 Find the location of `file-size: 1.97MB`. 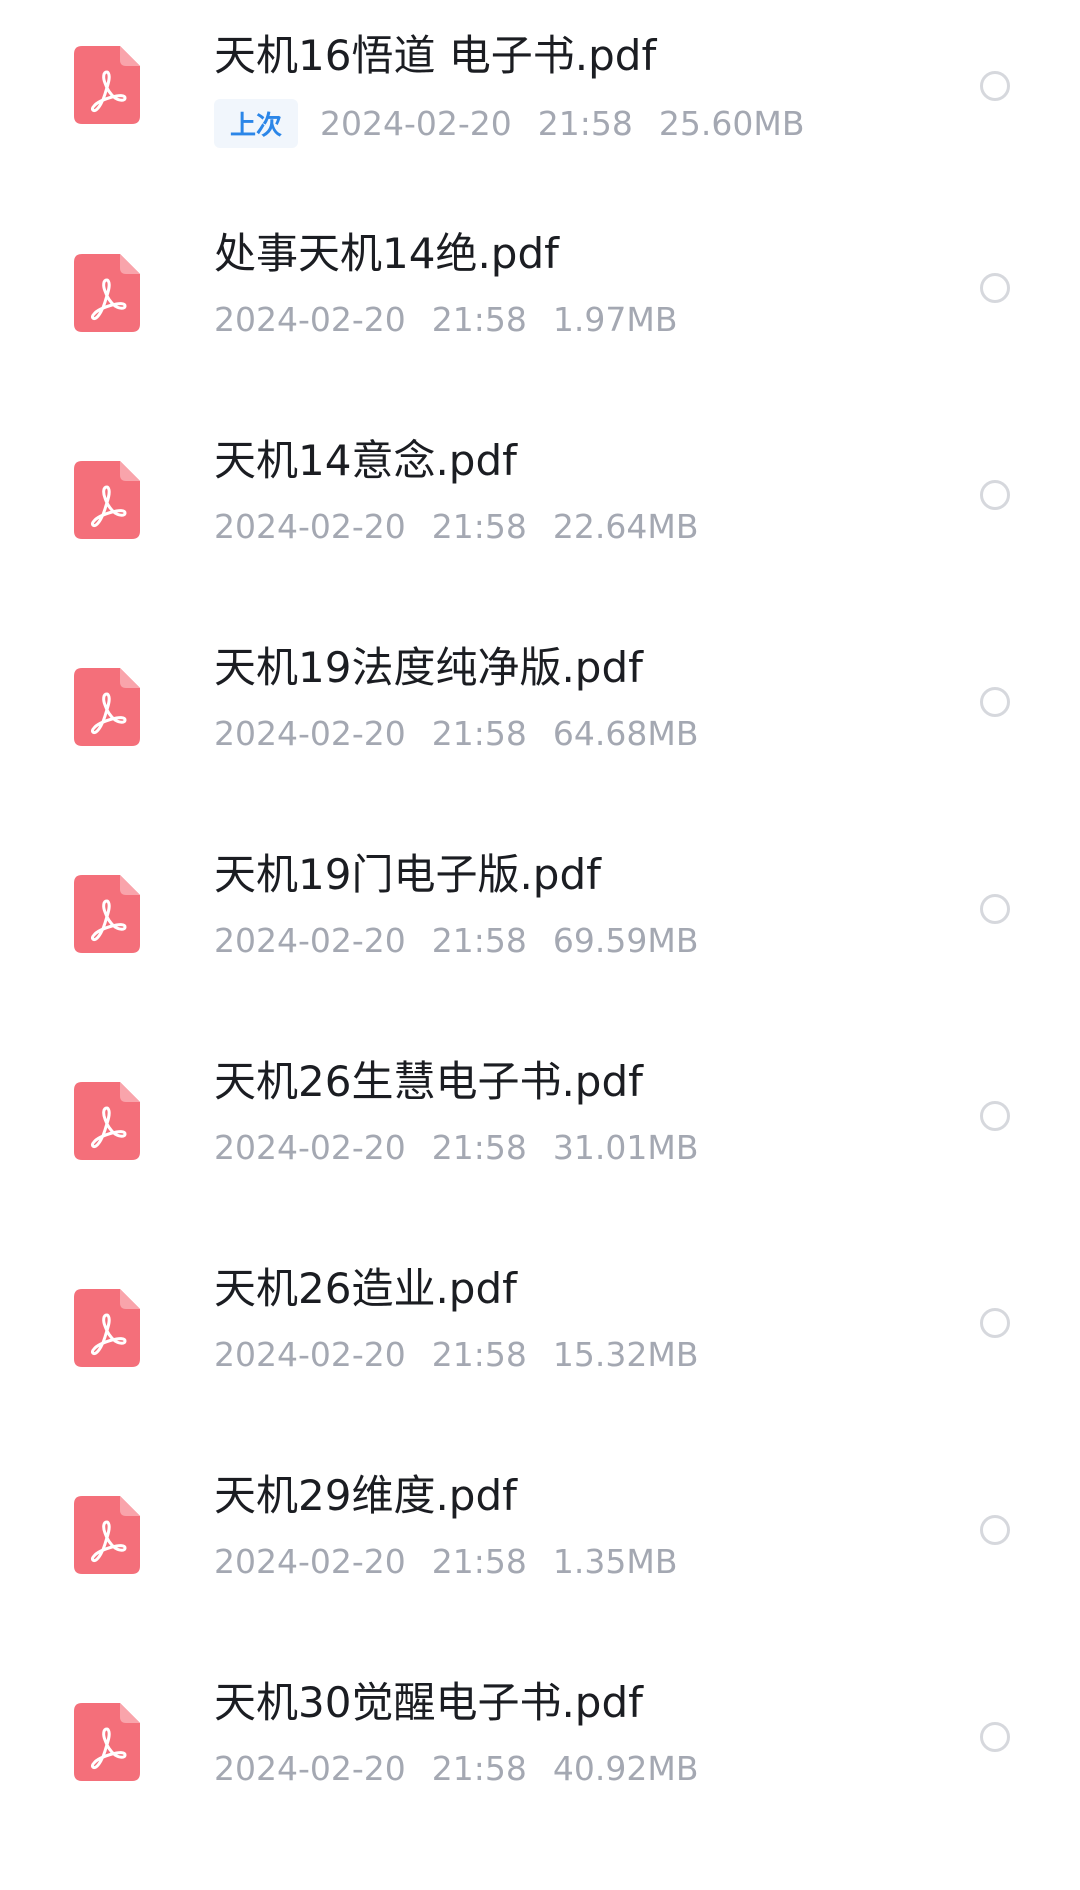

file-size: 1.97MB is located at coordinates (615, 319).